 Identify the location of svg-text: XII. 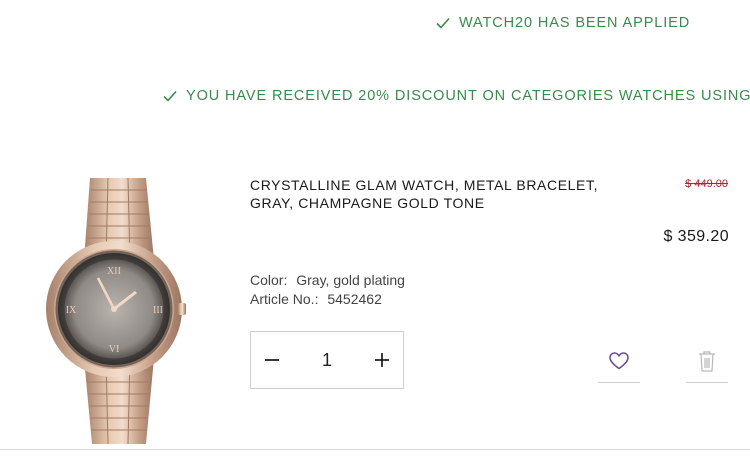
(114, 271).